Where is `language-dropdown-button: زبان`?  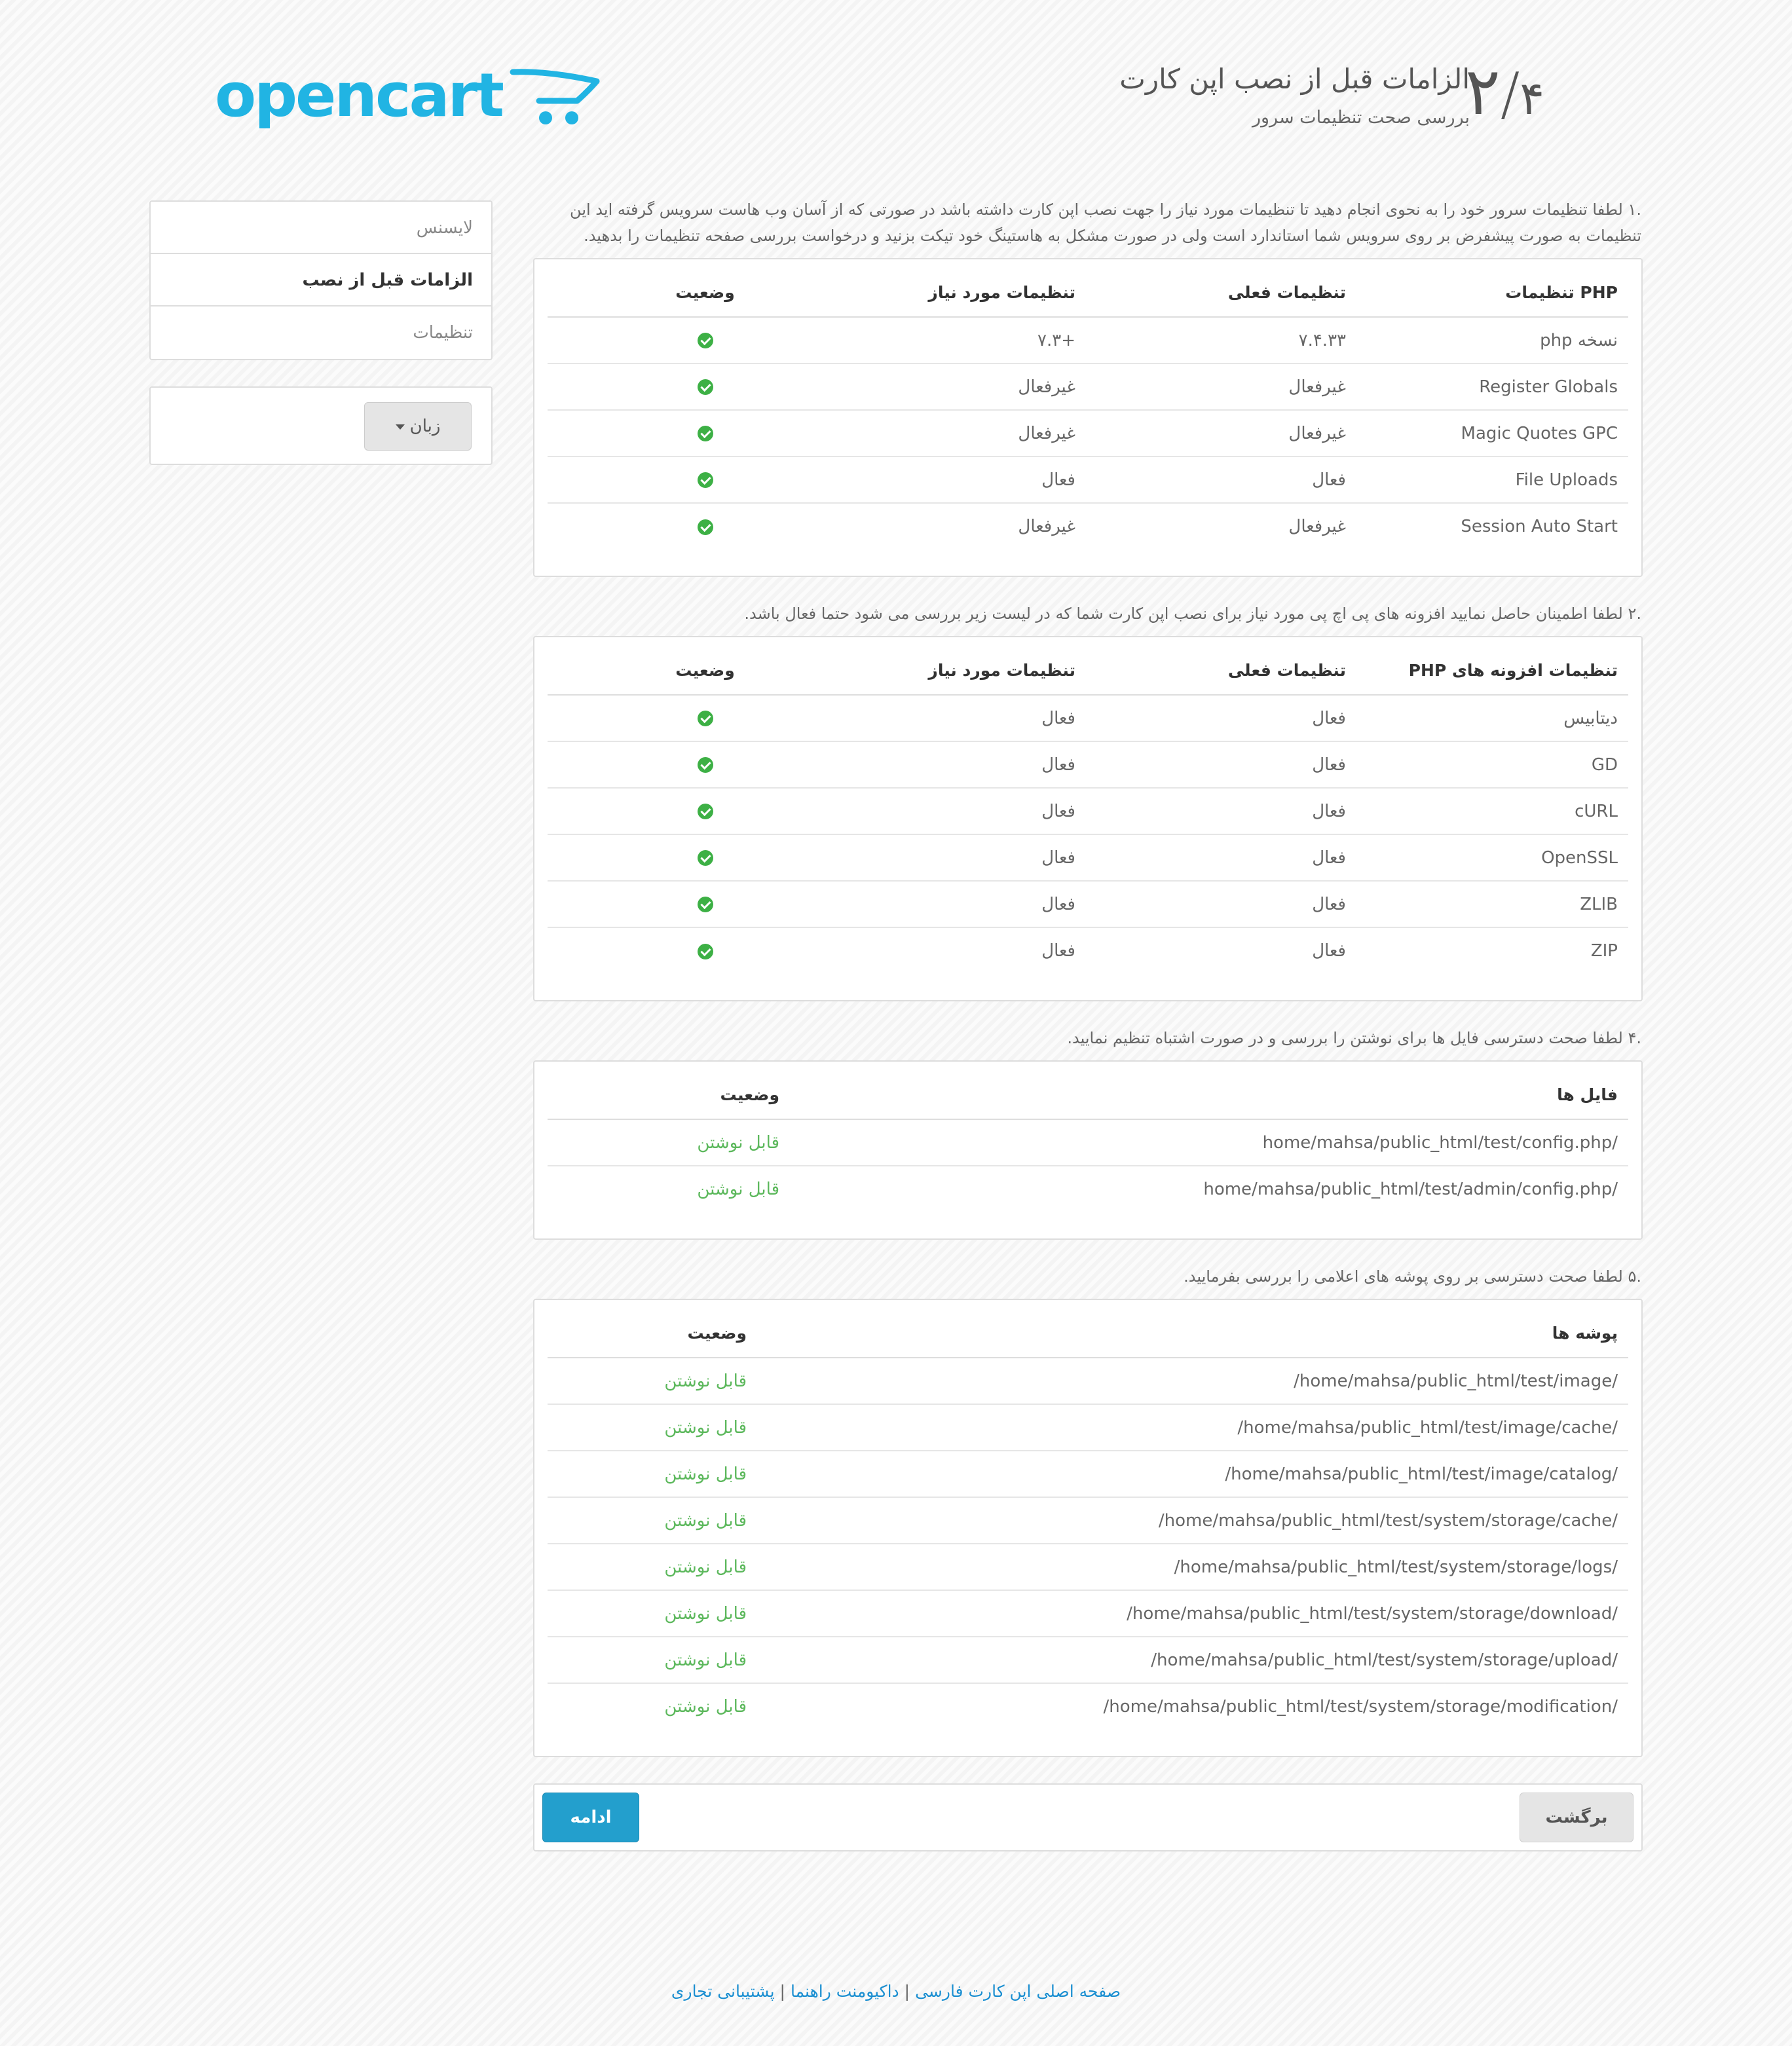
language-dropdown-button: زبان is located at coordinates (418, 427).